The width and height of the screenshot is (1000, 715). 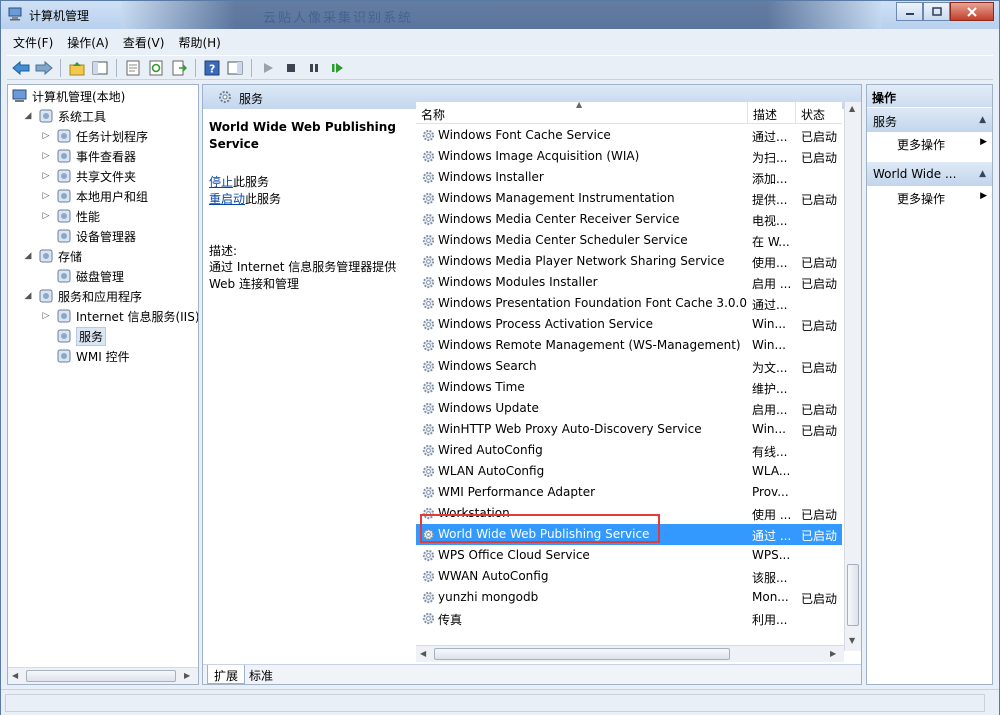 What do you see at coordinates (44, 68) in the screenshot?
I see `forward-button` at bounding box center [44, 68].